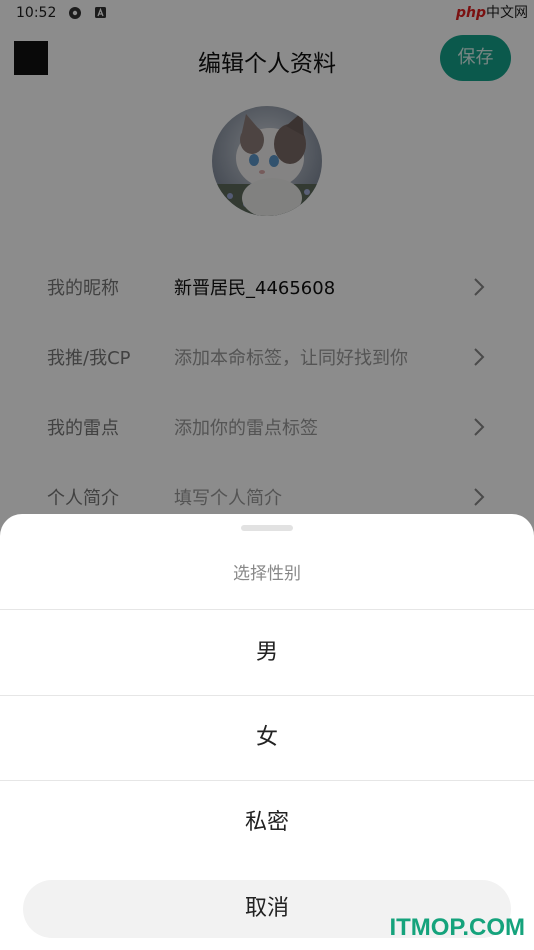  Describe the element at coordinates (267, 653) in the screenshot. I see `gender-option-male: 男` at that location.